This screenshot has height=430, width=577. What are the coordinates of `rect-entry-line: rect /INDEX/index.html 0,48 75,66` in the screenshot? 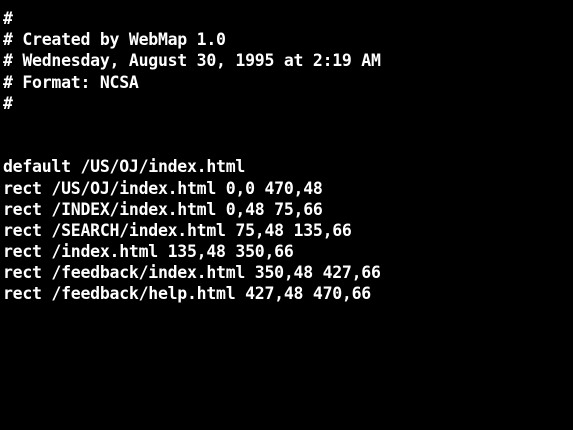 It's located at (163, 209).